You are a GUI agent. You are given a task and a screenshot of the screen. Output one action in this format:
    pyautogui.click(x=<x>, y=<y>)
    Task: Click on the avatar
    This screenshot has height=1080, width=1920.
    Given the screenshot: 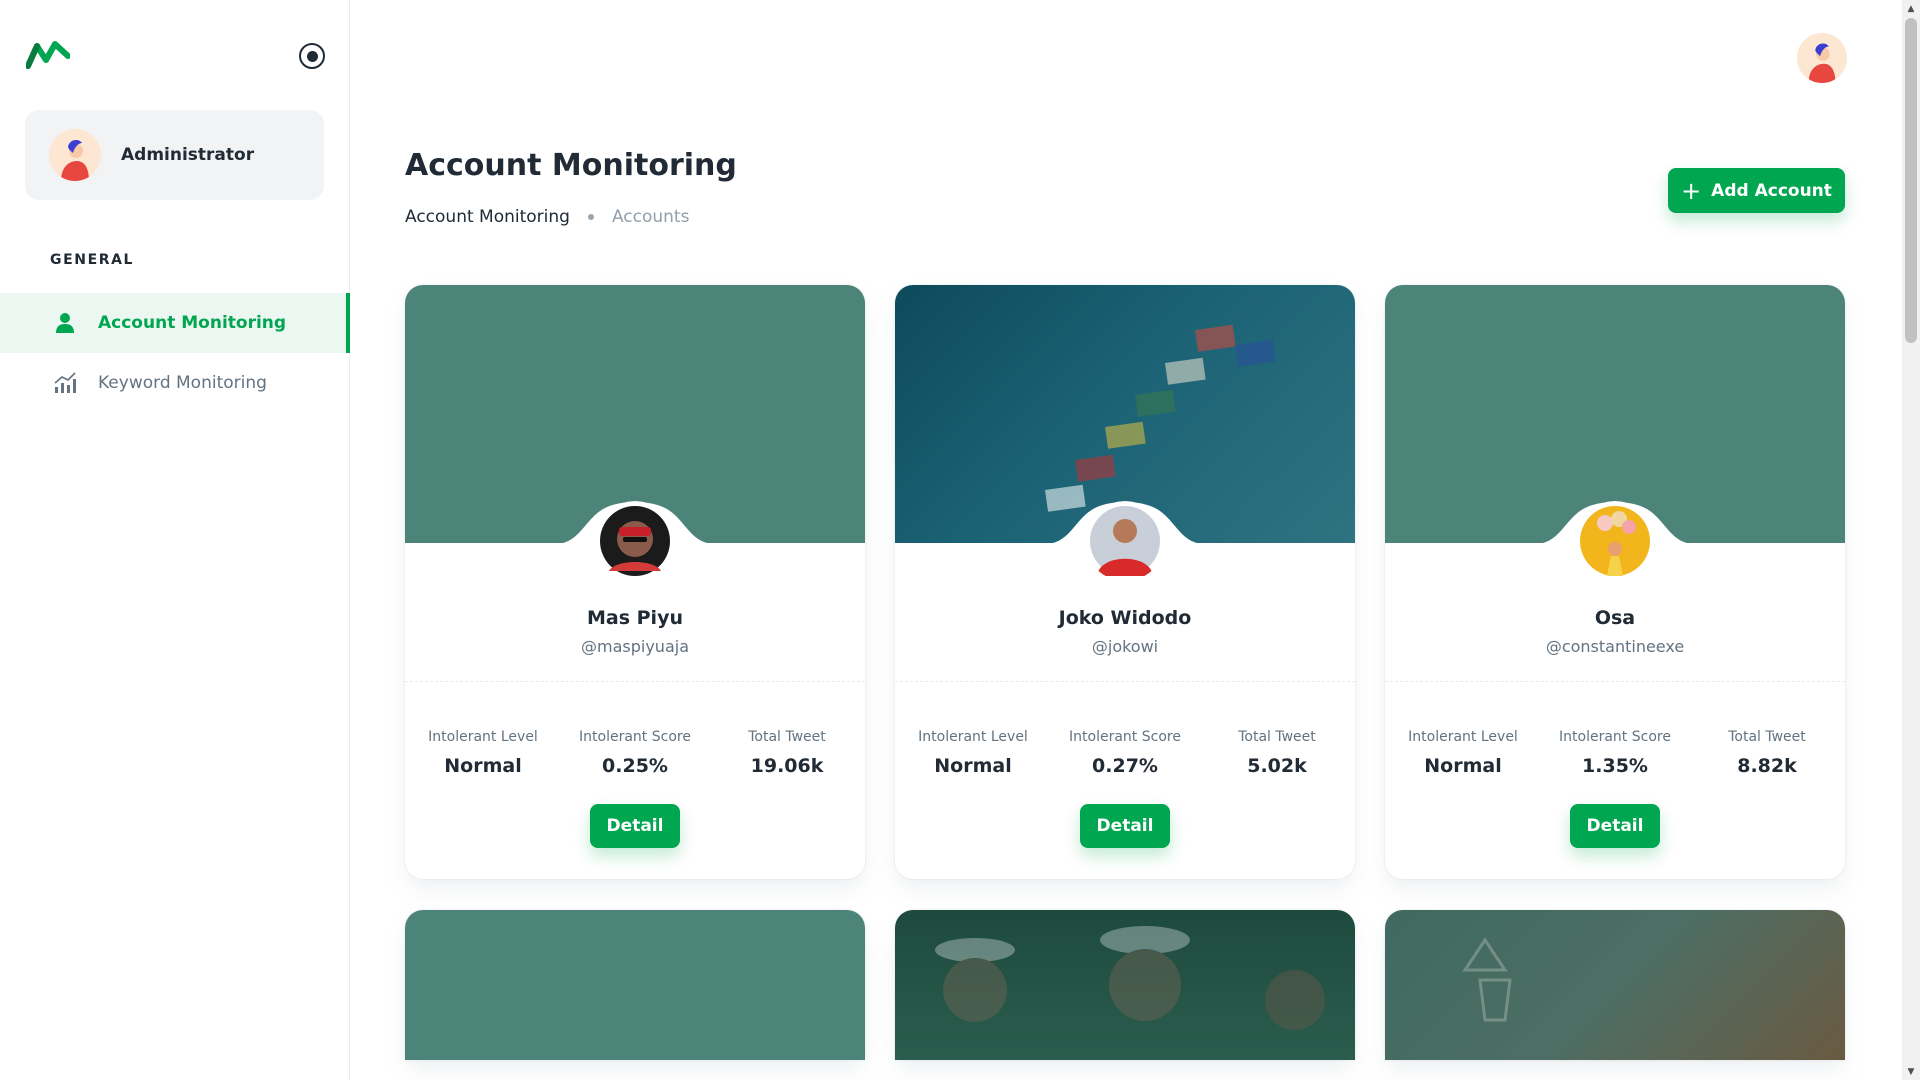 What is the action you would take?
    pyautogui.click(x=75, y=155)
    